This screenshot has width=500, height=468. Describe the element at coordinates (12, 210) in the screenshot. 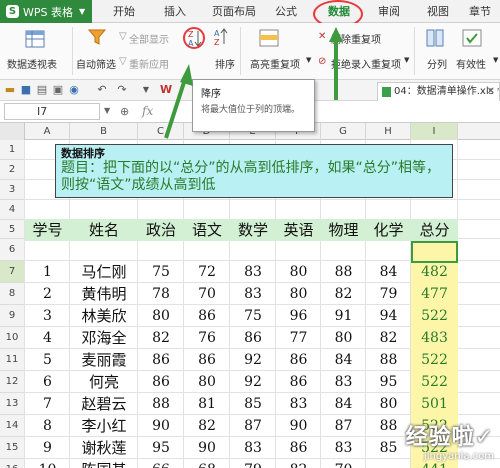

I see `row-header-4: 4` at that location.